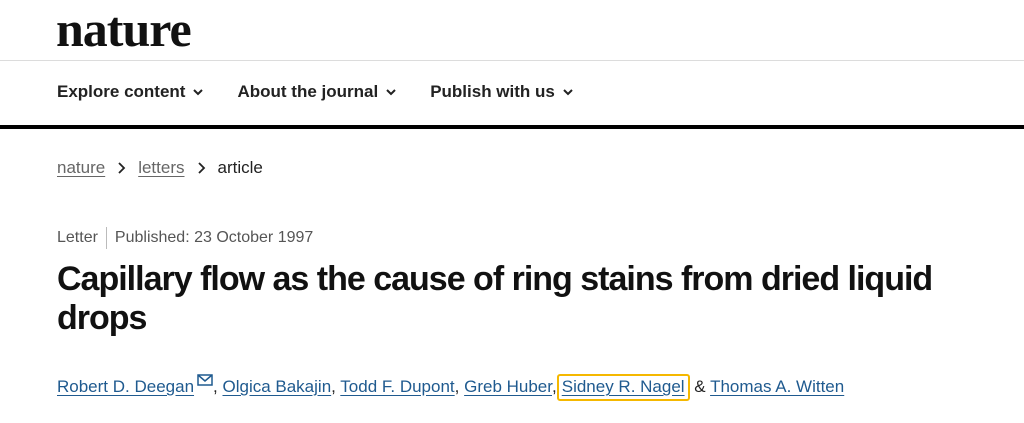 This screenshot has height=423, width=1024. I want to click on author-link-deegan: Robert D. Deegan, so click(125, 386).